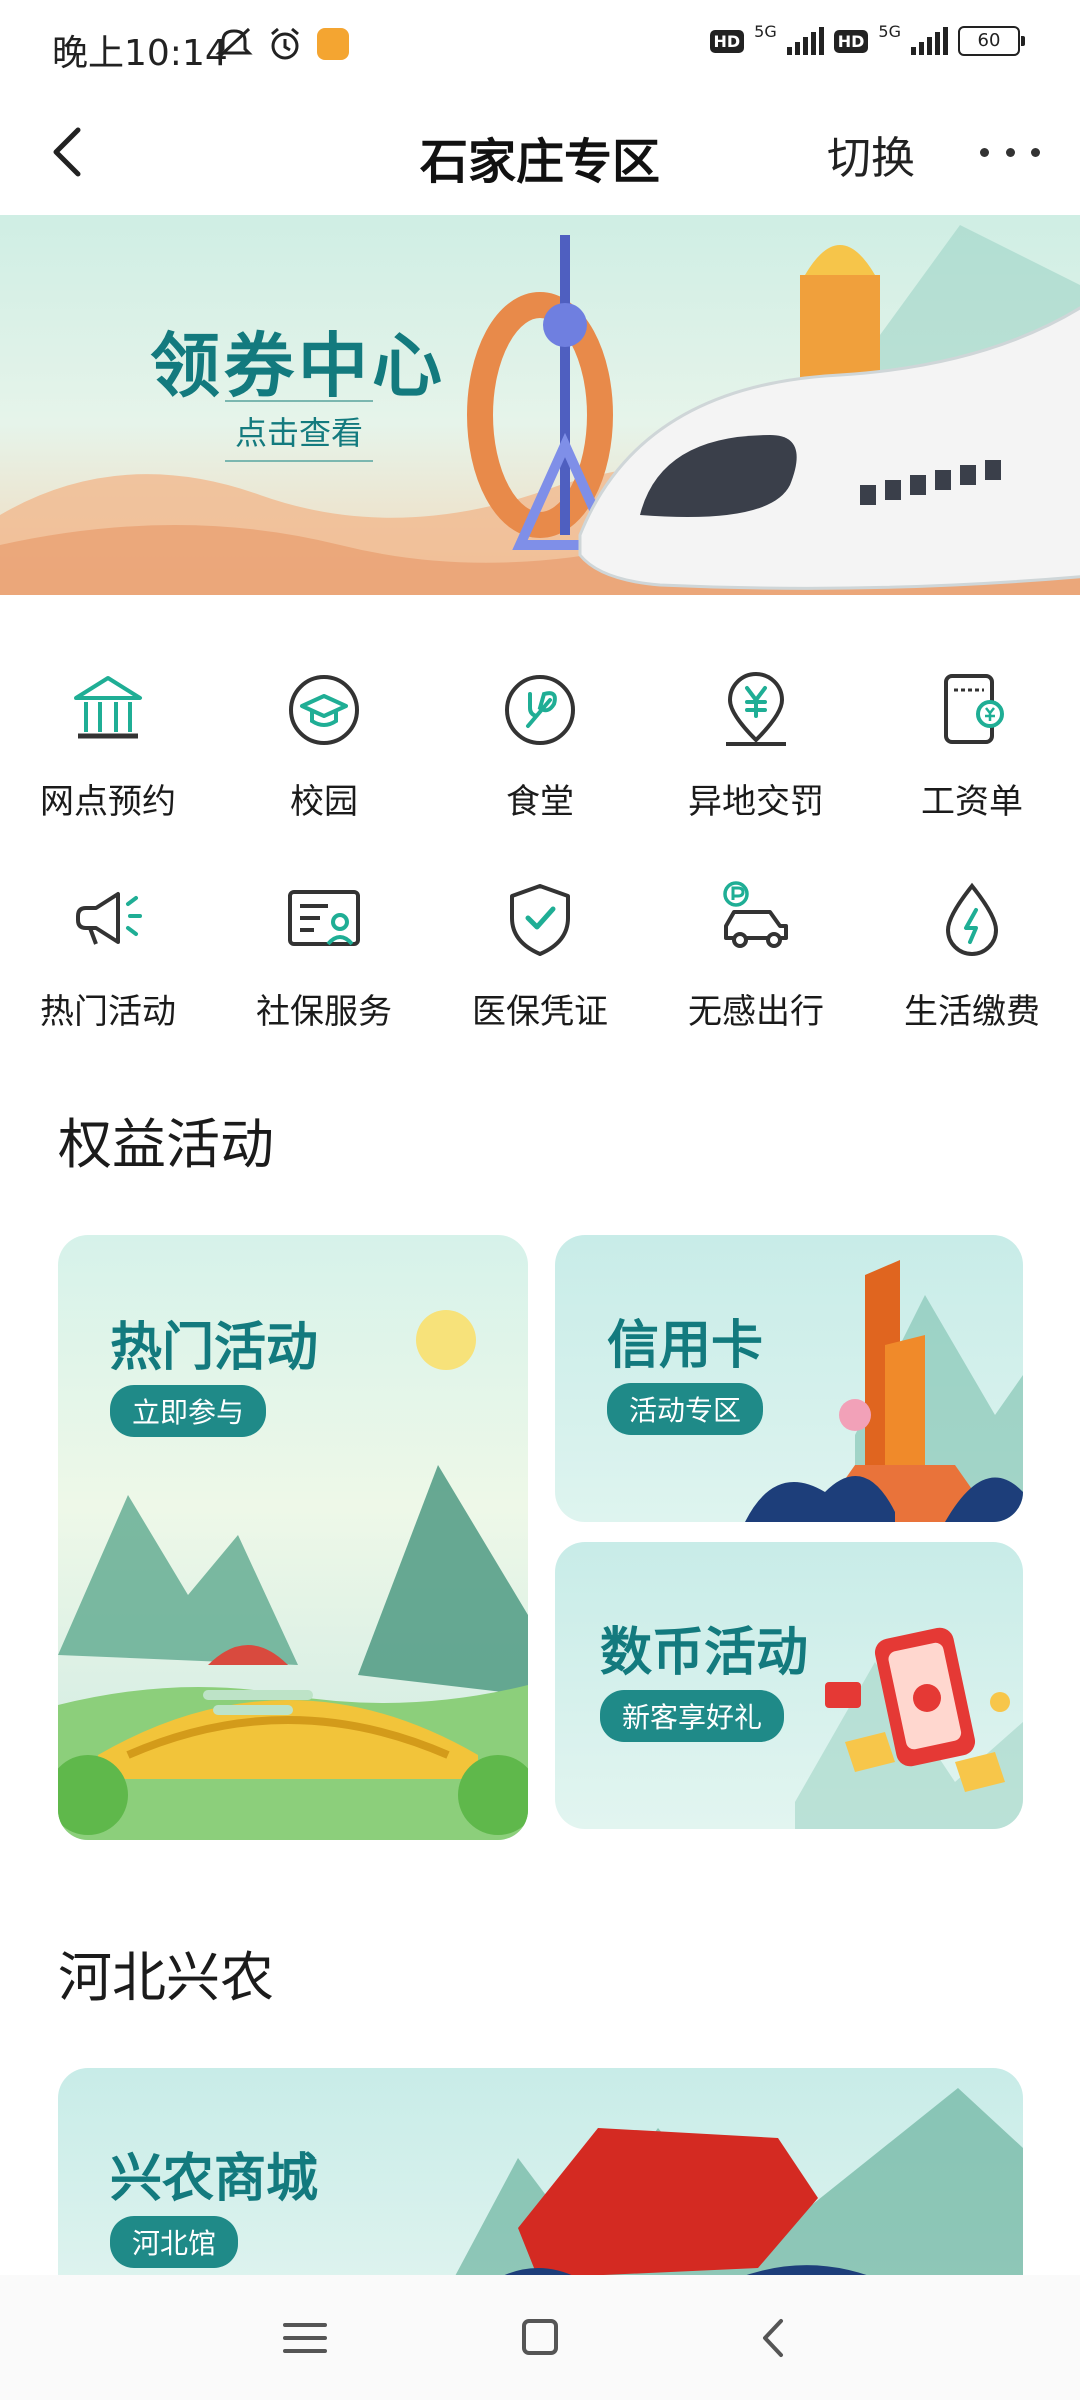 The image size is (1080, 2400). What do you see at coordinates (765, 31) in the screenshot?
I see `network-type: 5G` at bounding box center [765, 31].